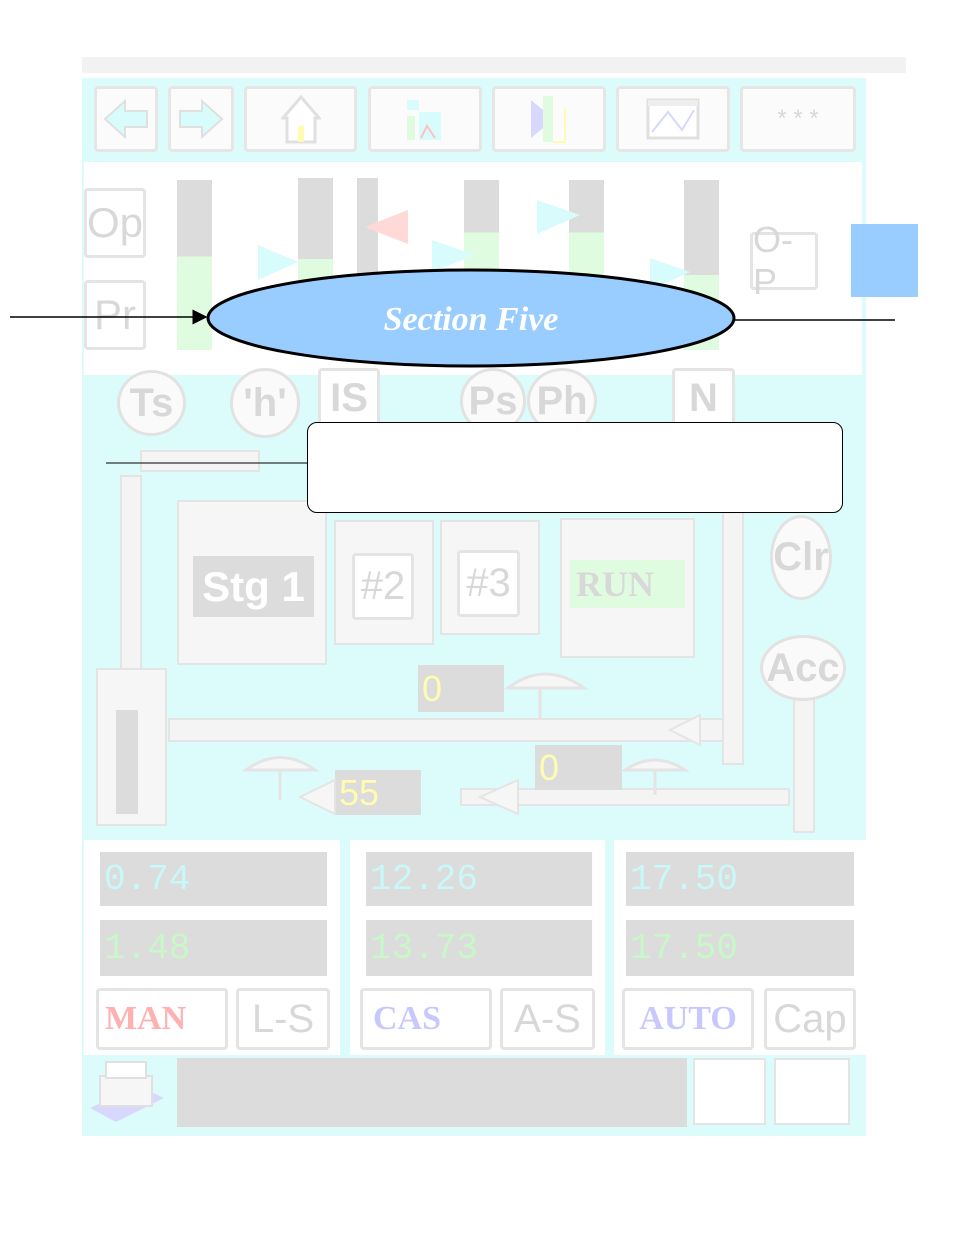 The image size is (954, 1235). Describe the element at coordinates (575, 467) in the screenshot. I see `callout-box` at that location.